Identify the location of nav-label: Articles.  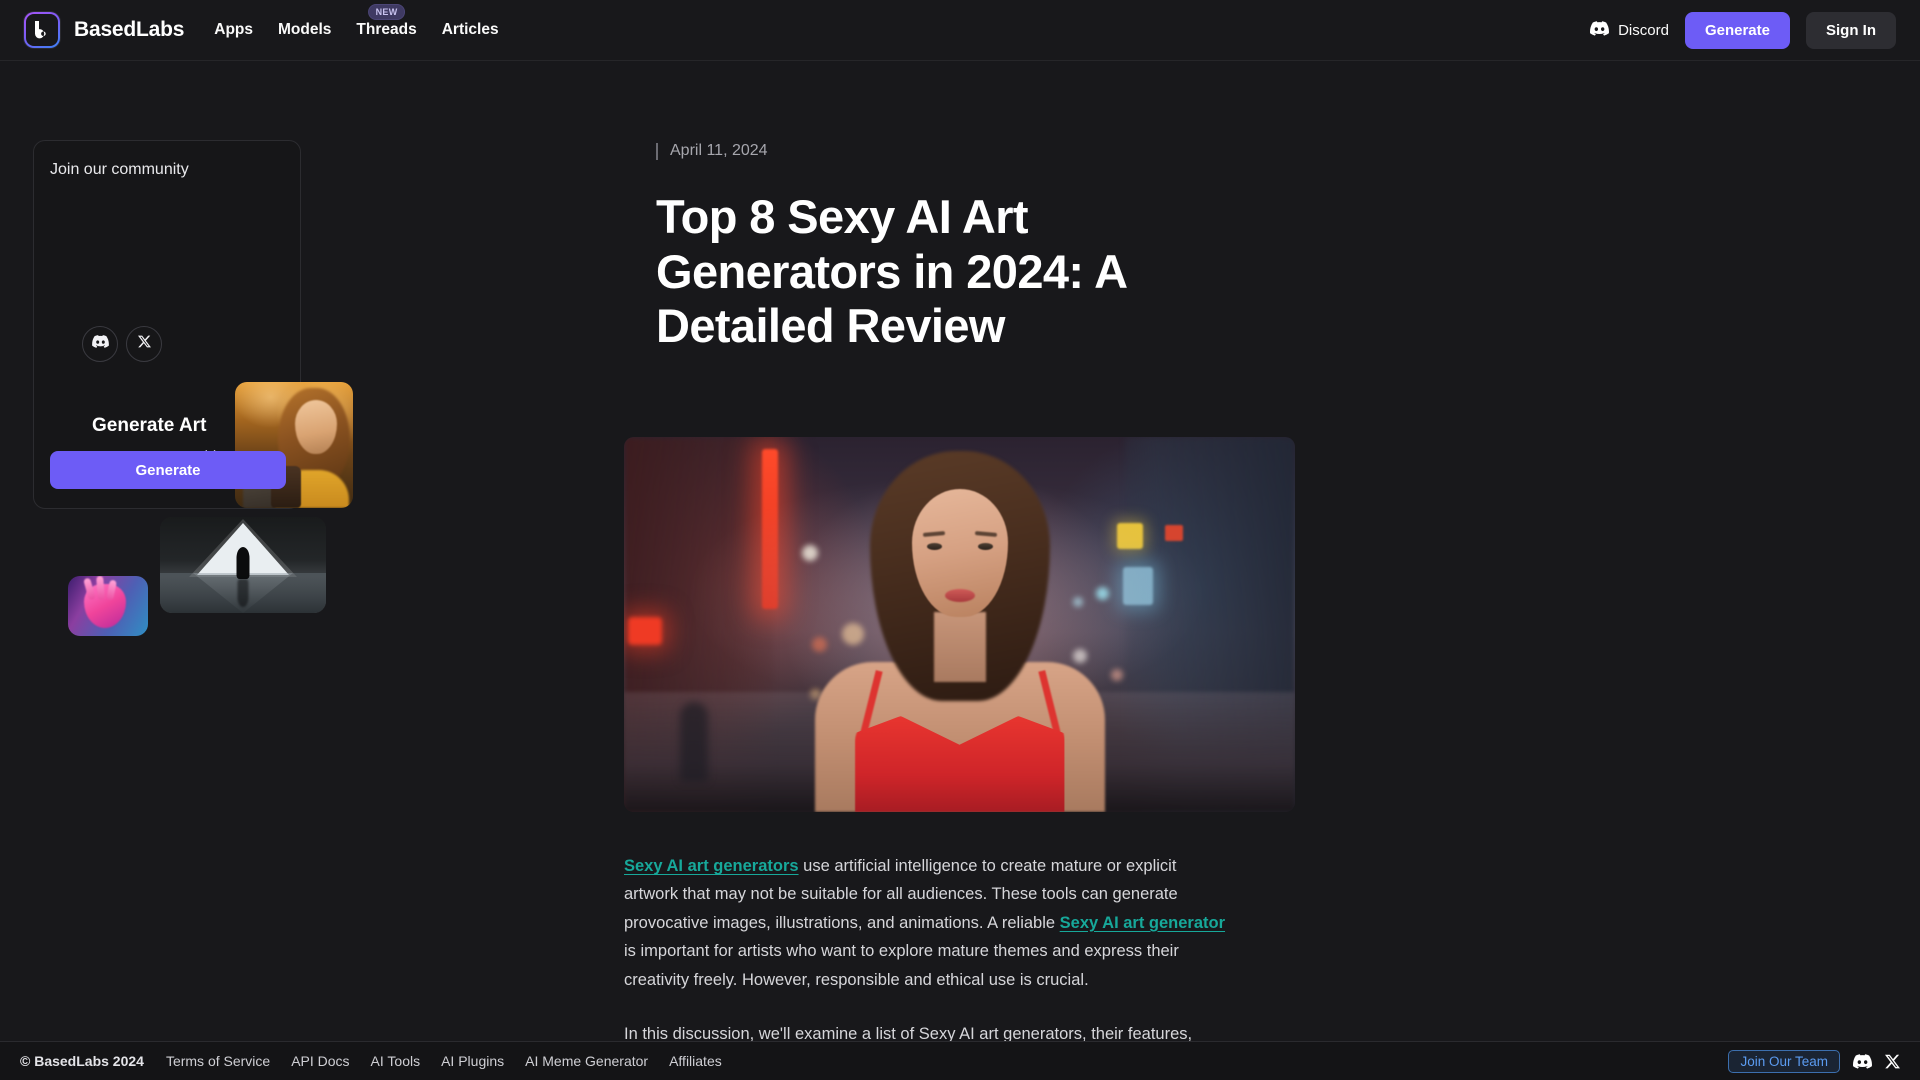
(470, 29).